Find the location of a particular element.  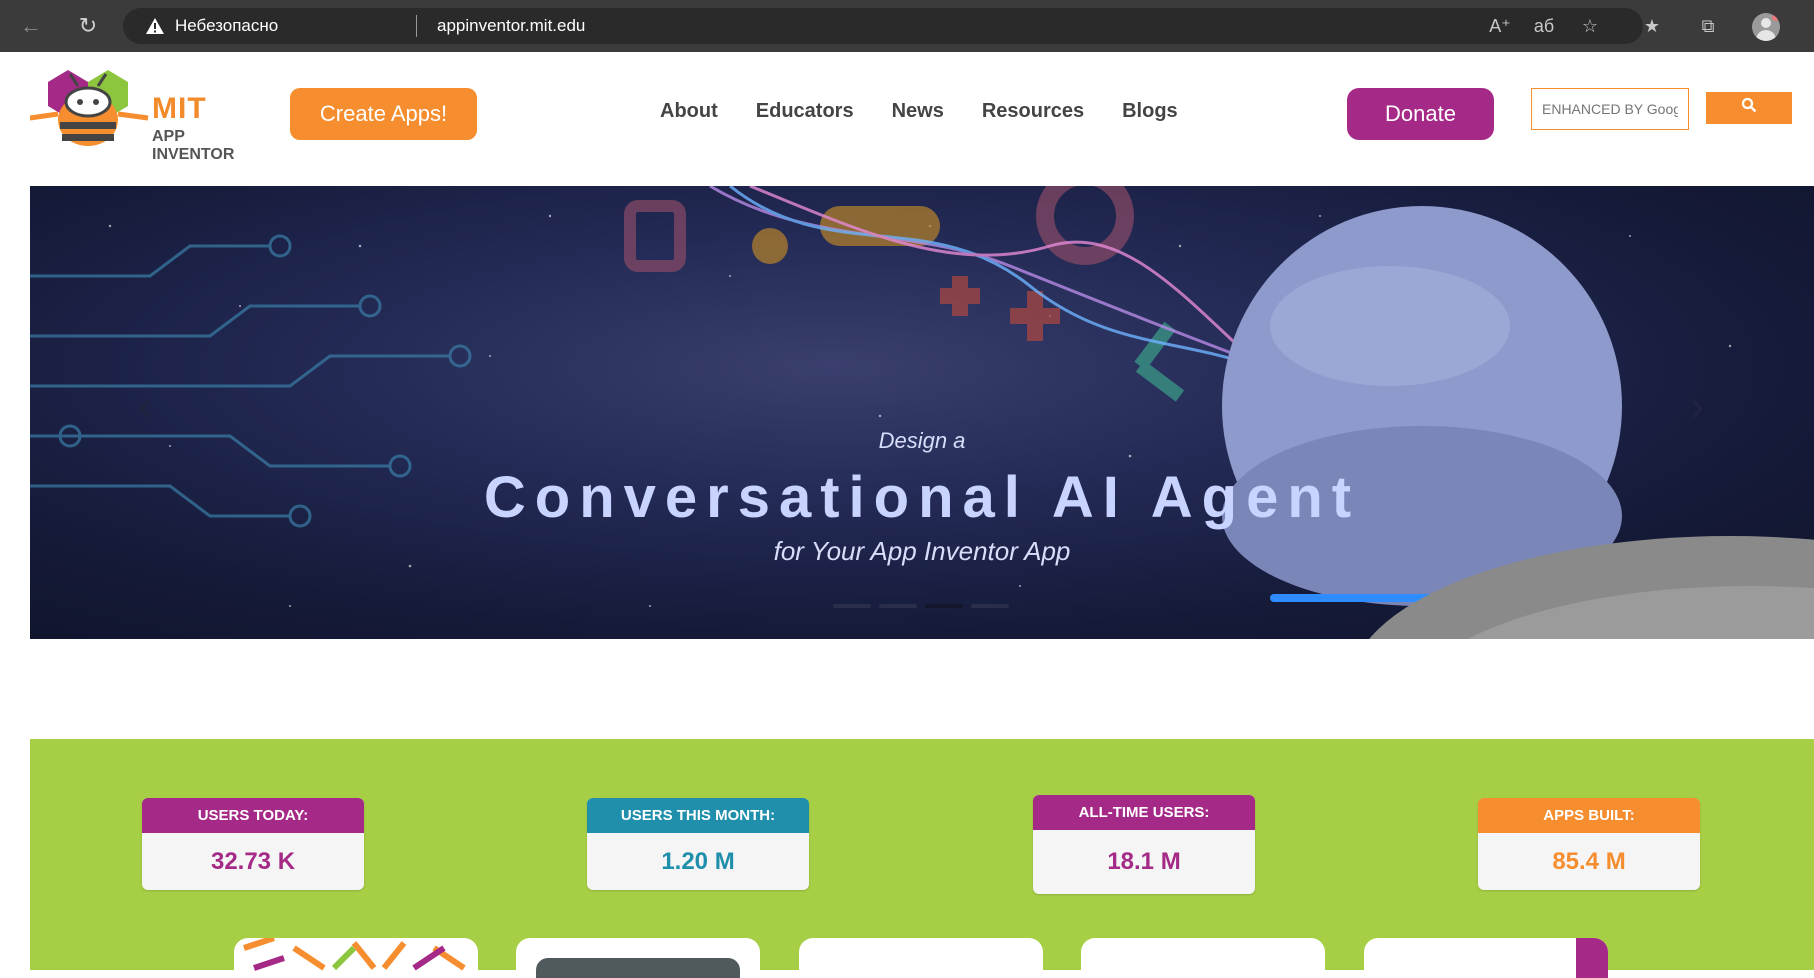

stat-label: ALL-TIME USERS: is located at coordinates (1144, 812).